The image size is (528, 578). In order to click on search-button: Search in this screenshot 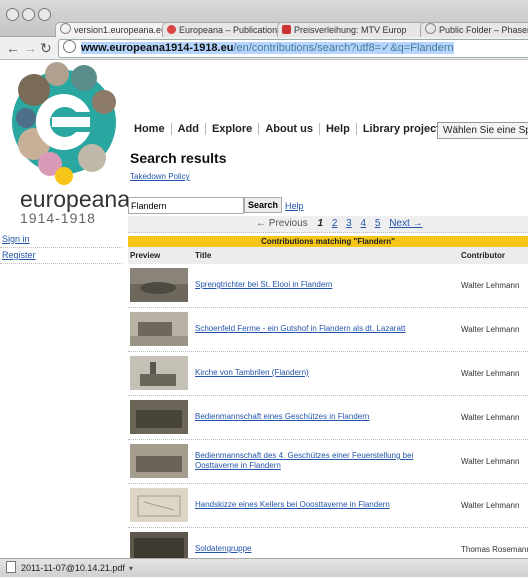, I will do `click(263, 205)`.